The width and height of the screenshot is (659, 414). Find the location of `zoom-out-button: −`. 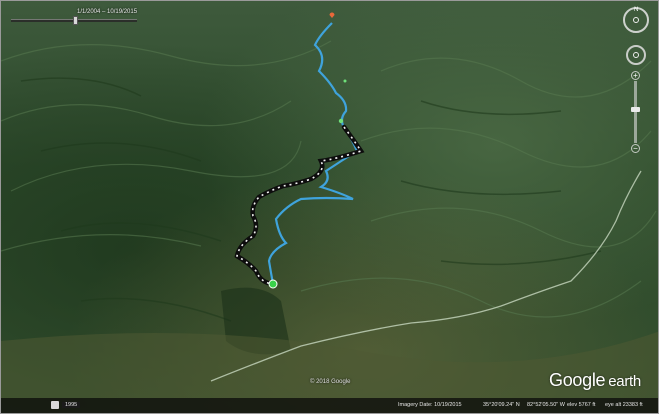

zoom-out-button: − is located at coordinates (635, 148).